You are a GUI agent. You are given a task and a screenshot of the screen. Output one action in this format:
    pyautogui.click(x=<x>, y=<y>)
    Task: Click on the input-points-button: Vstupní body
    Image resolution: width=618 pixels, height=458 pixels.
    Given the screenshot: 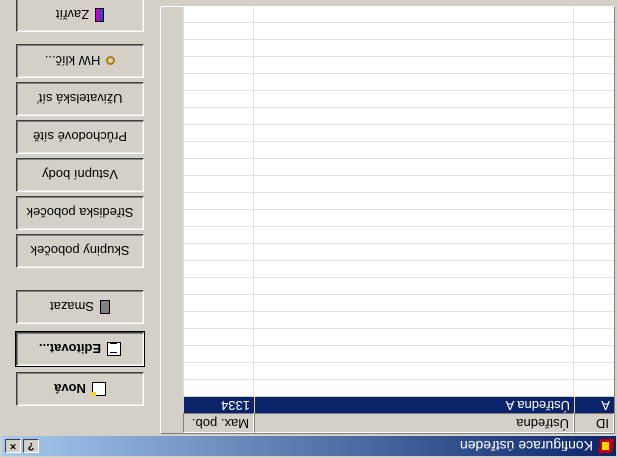 What is the action you would take?
    pyautogui.click(x=80, y=175)
    